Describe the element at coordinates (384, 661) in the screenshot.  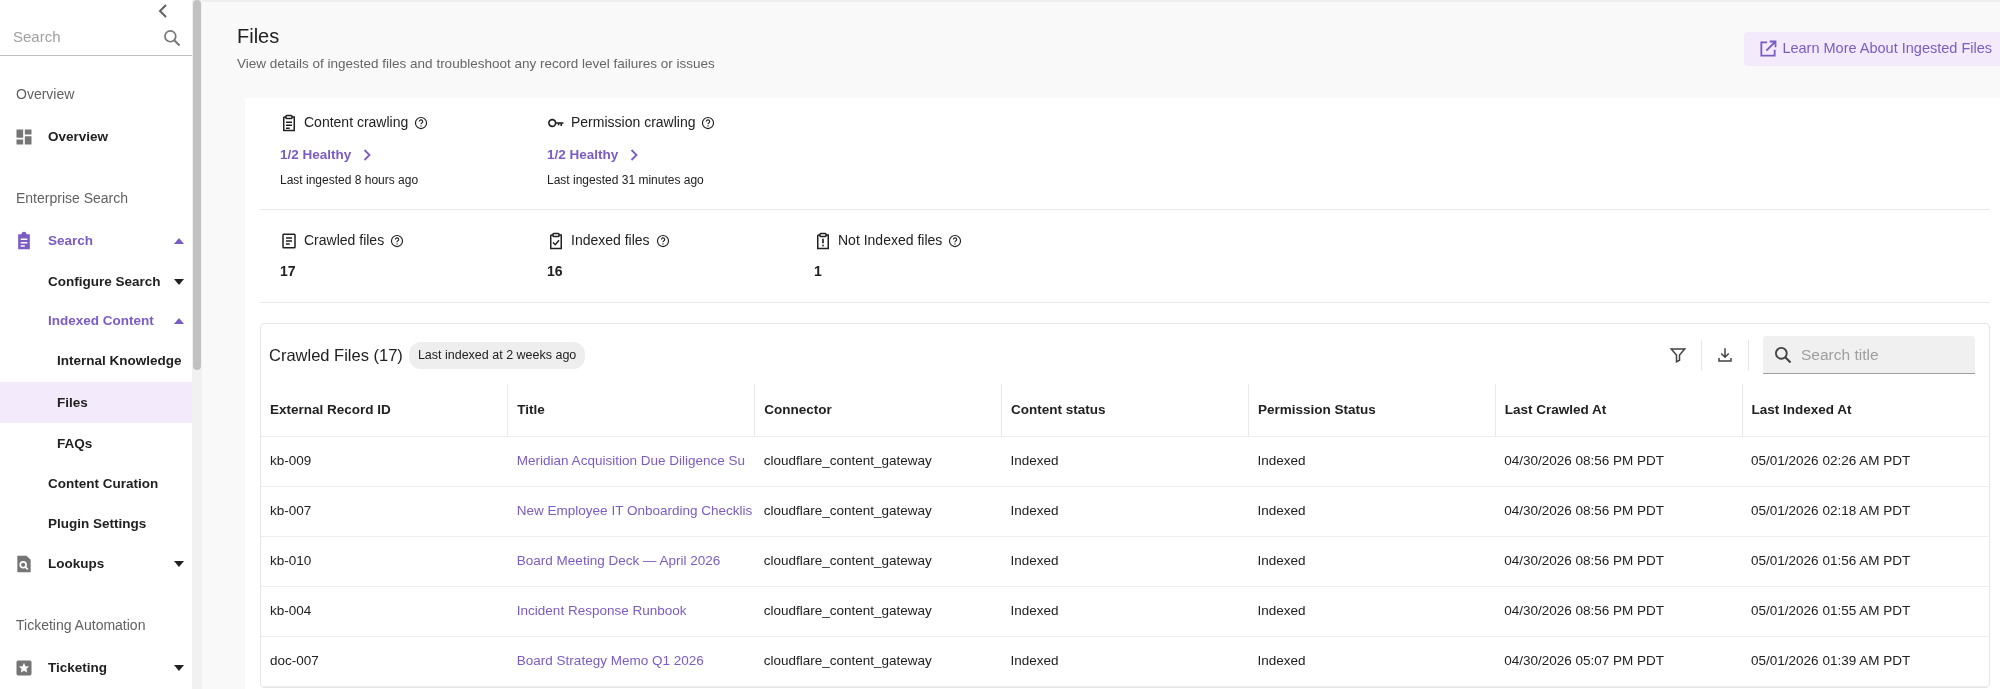
I see `table-cell: doc-007` at that location.